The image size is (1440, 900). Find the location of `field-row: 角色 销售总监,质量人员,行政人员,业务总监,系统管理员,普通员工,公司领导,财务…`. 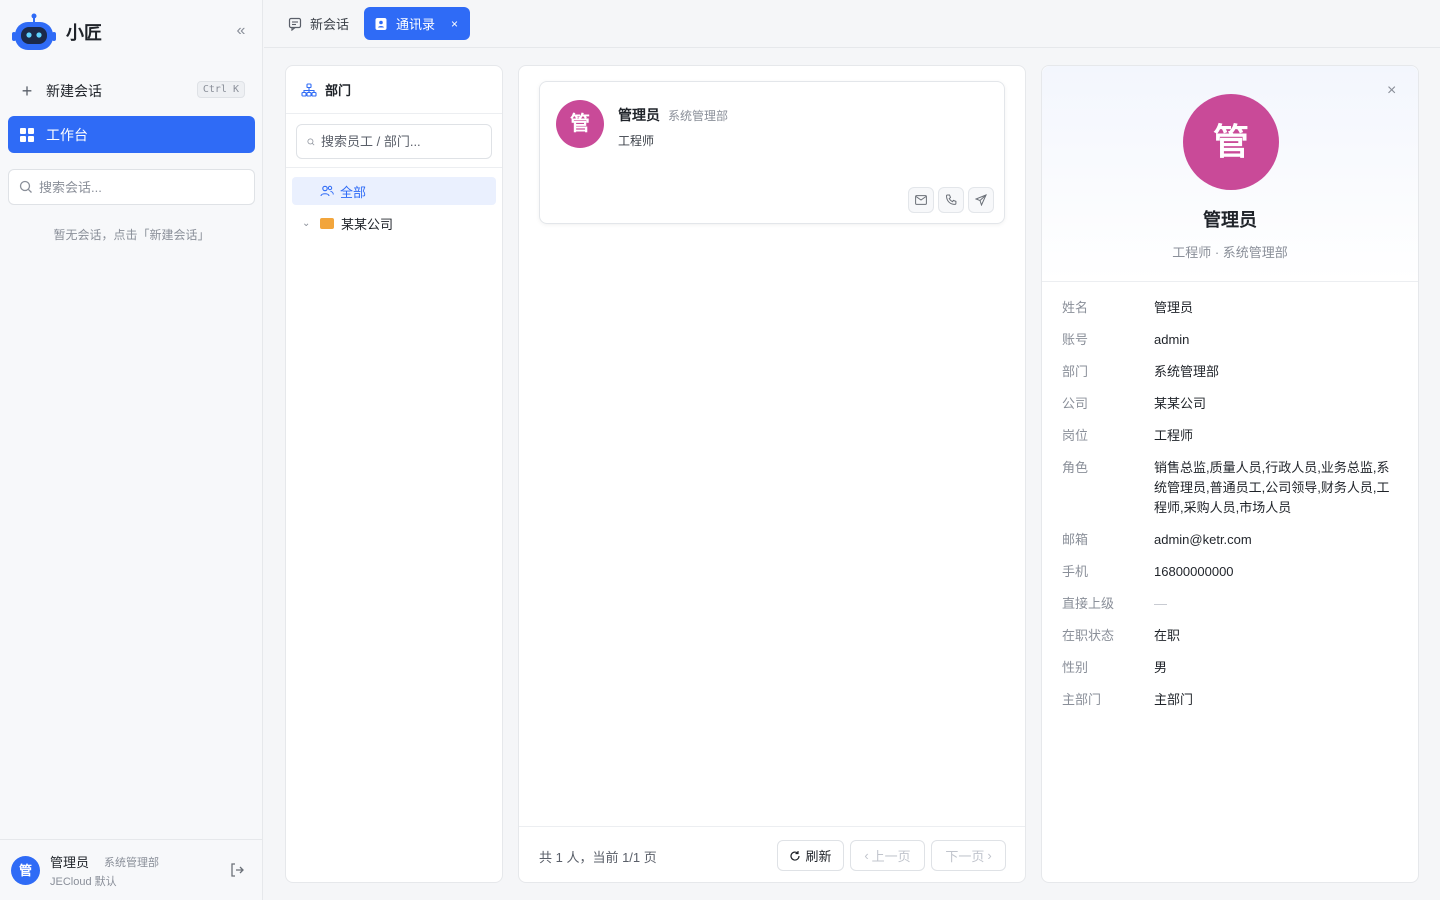

field-row: 角色 销售总监,质量人员,行政人员,业务总监,系统管理员,普通员工,公司领导,财务… is located at coordinates (1232, 488).